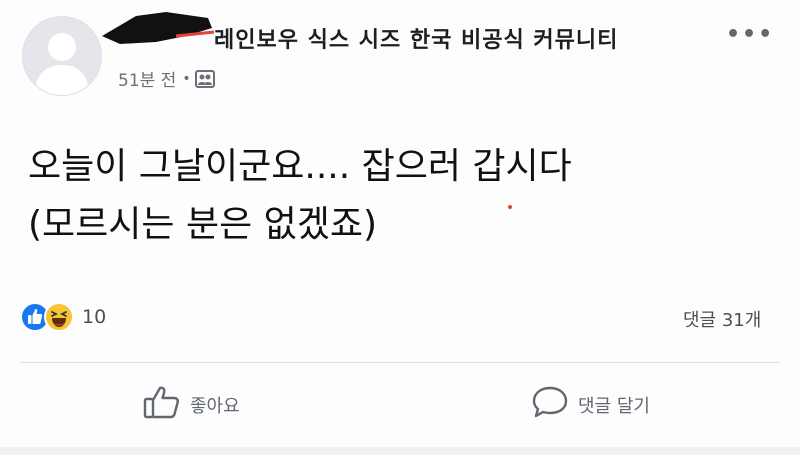 The width and height of the screenshot is (800, 455). Describe the element at coordinates (300, 166) in the screenshot. I see `post-text-line: 오늘이 그날이군요.... 잡으러 갑시다` at that location.